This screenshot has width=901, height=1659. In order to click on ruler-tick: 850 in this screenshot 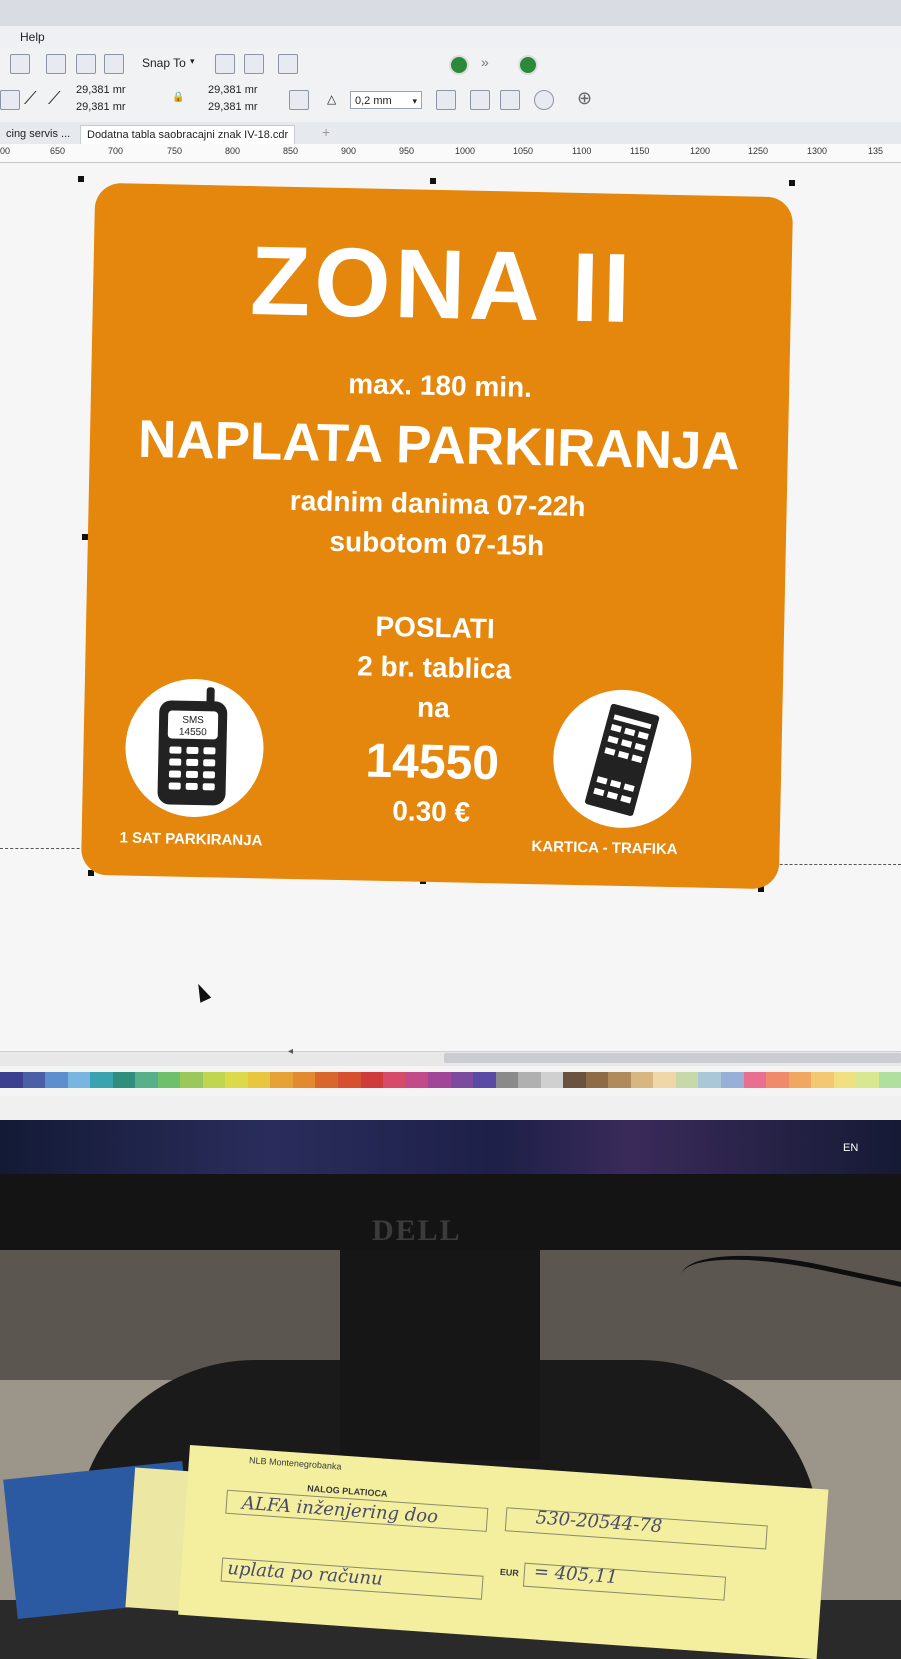, I will do `click(291, 151)`.